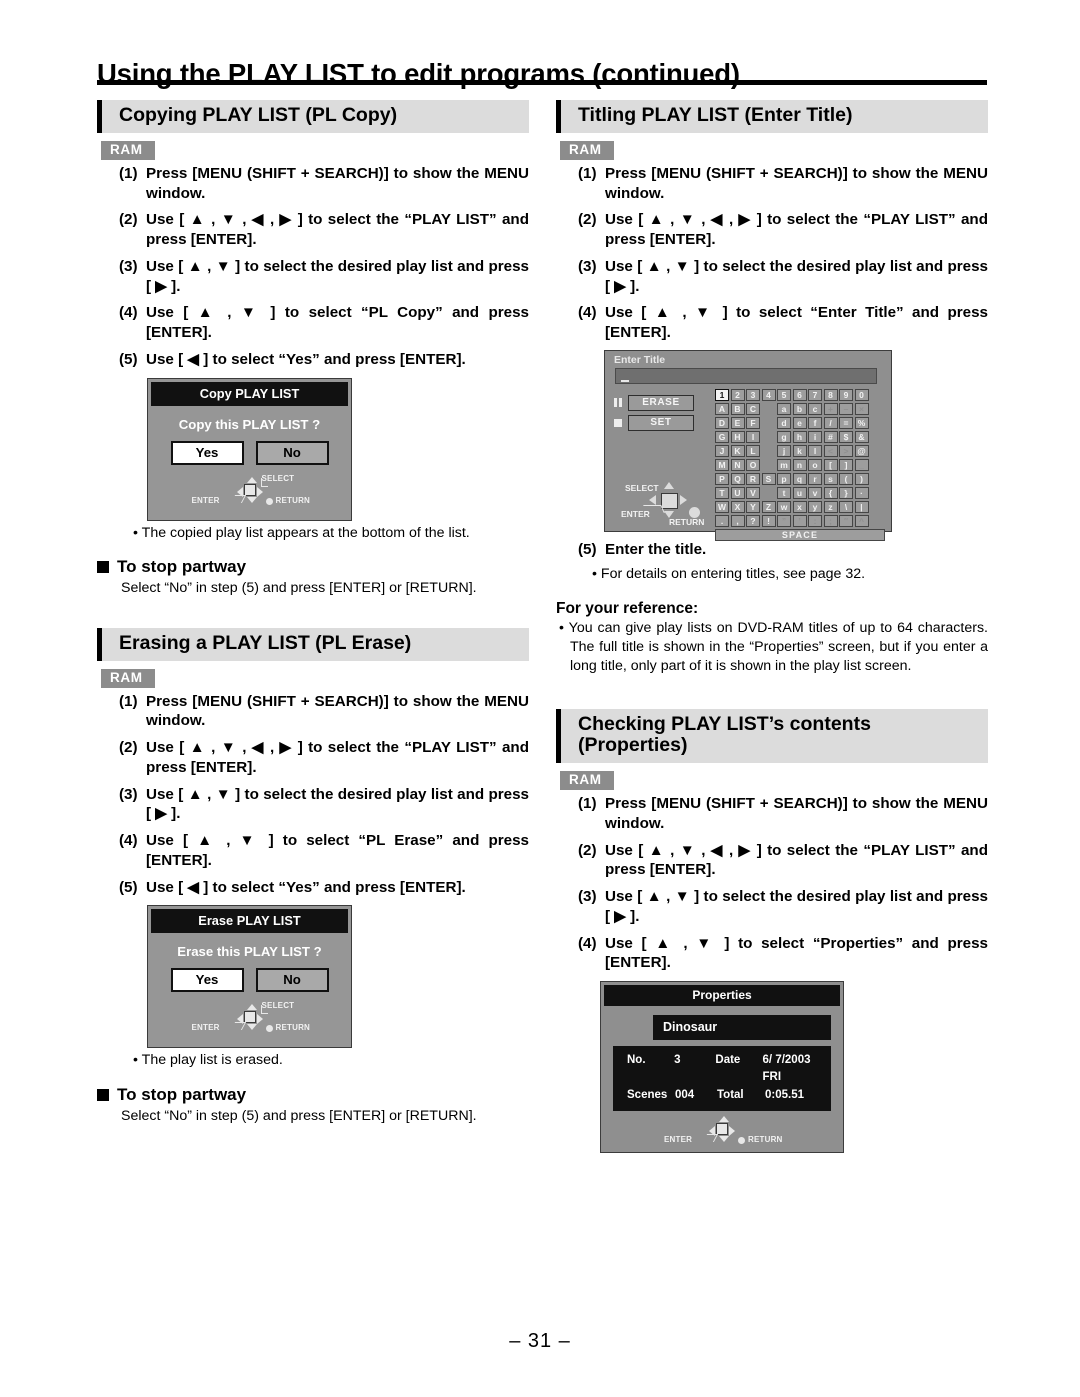 The image size is (1080, 1397). I want to click on keyboard-key: 4, so click(768, 395).